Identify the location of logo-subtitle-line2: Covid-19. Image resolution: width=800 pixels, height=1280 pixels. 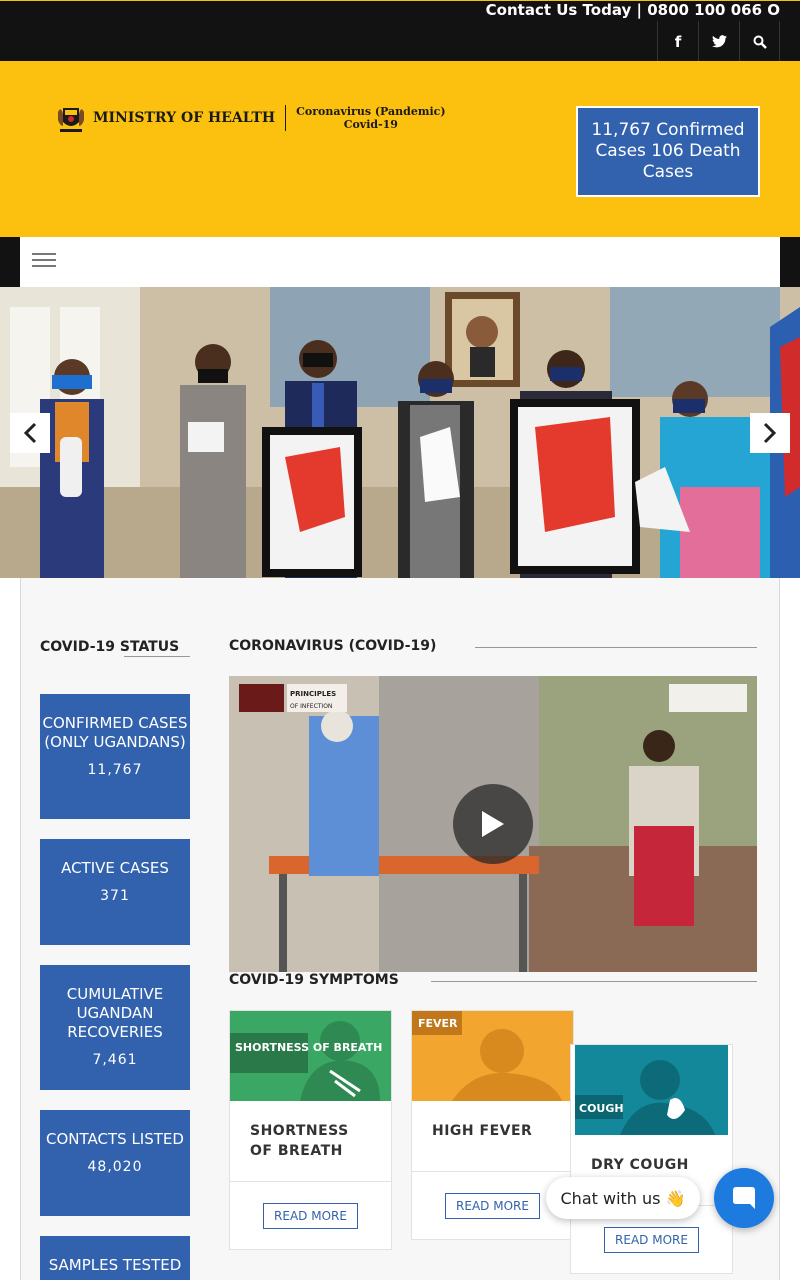
(370, 124).